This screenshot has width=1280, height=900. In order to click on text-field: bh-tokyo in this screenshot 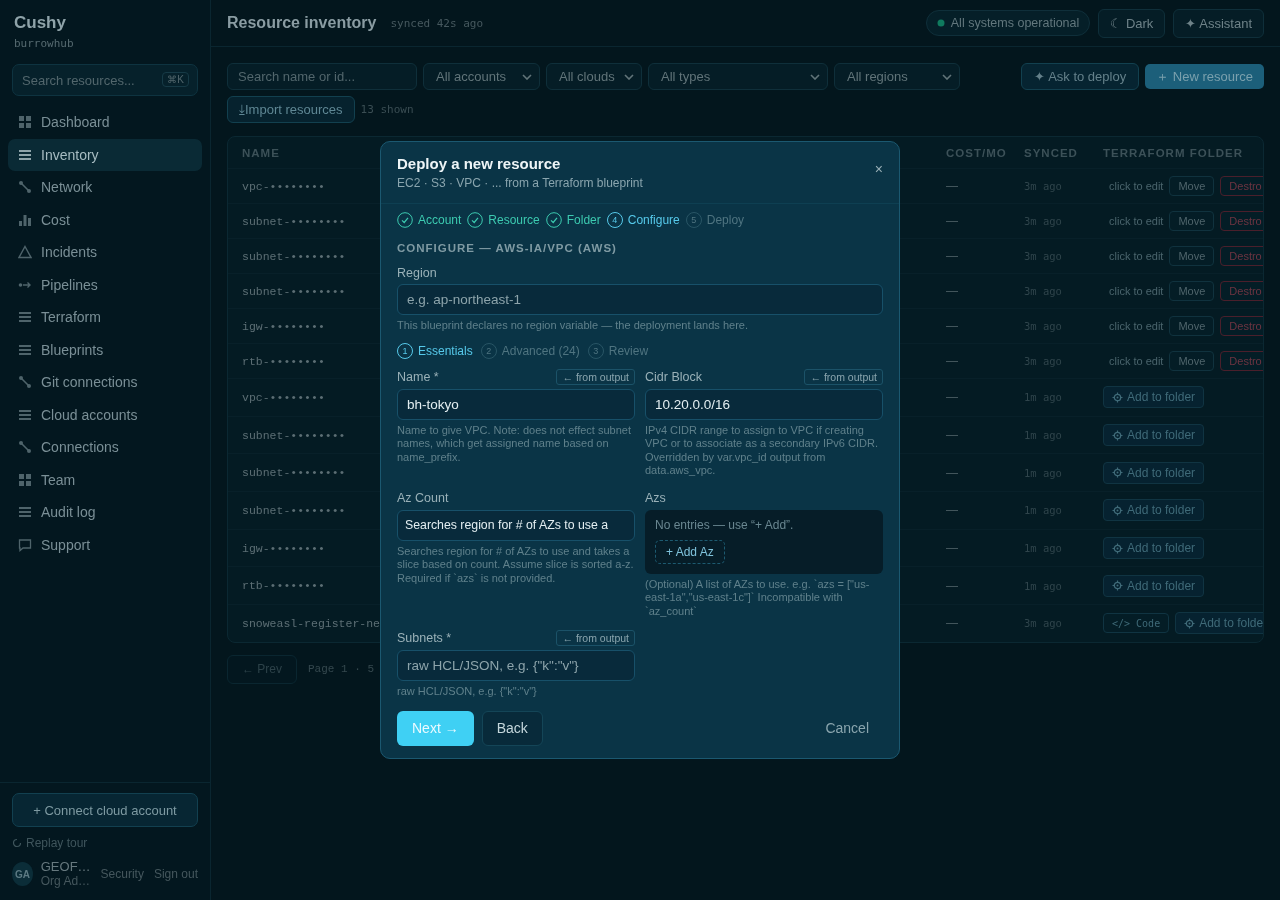, I will do `click(516, 404)`.